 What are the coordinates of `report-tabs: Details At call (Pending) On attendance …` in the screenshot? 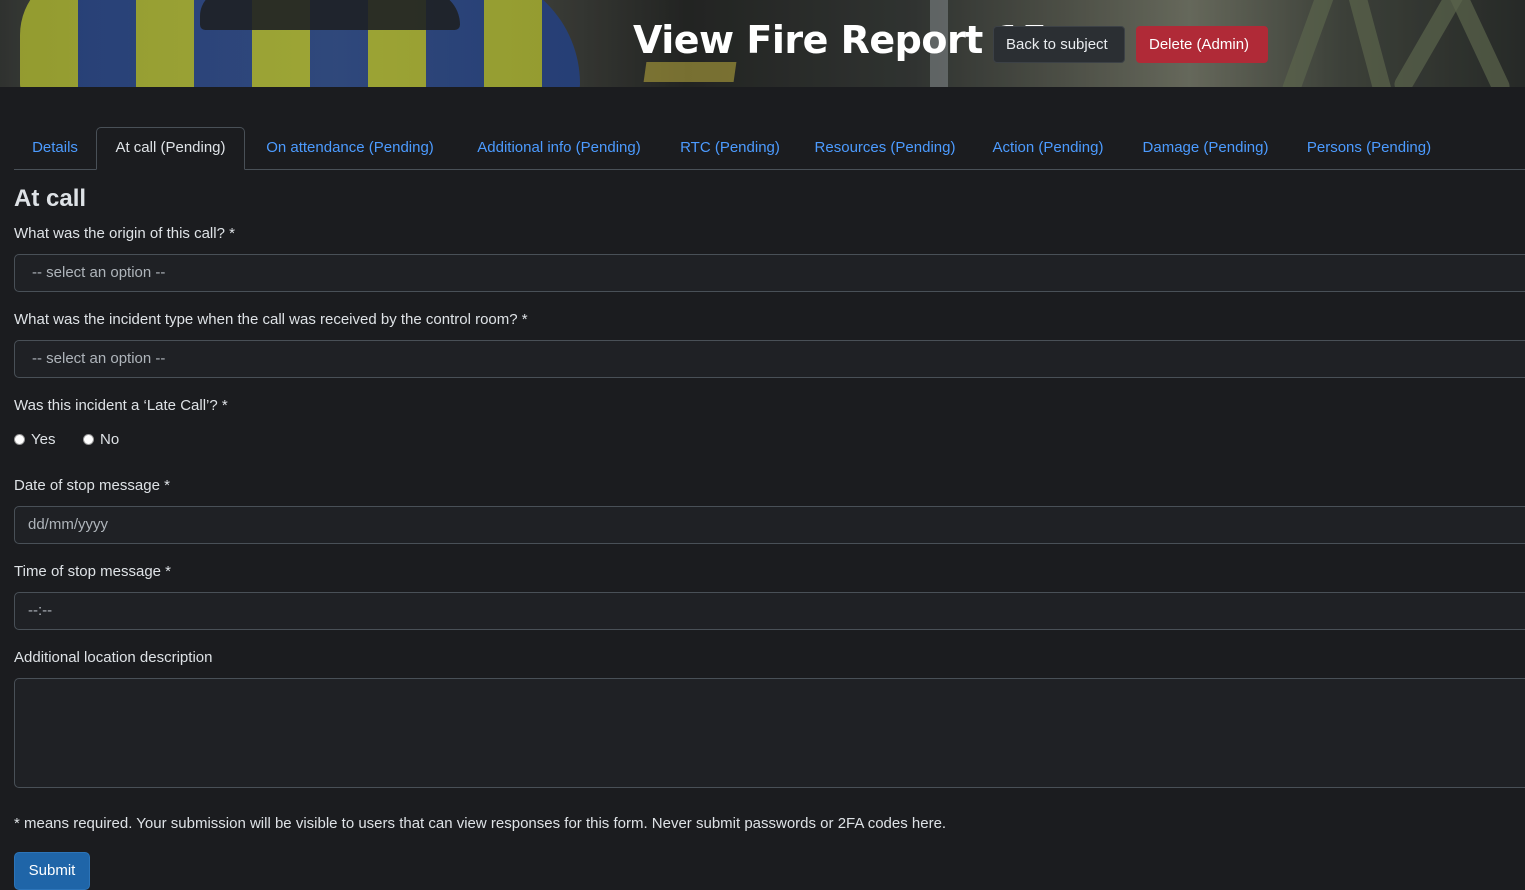 It's located at (769, 148).